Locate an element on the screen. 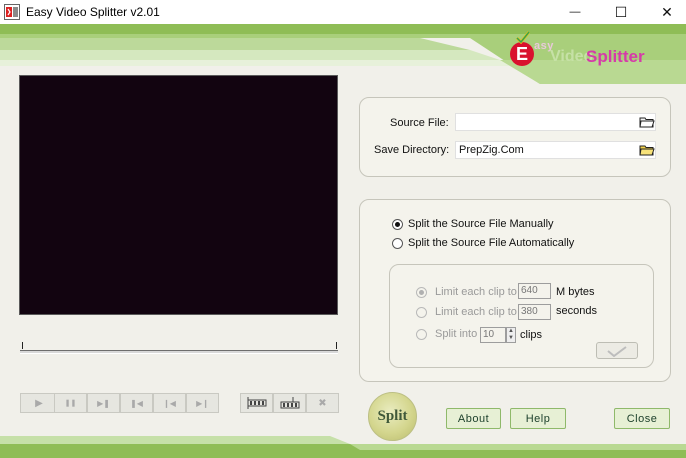  help-button: Help is located at coordinates (538, 418).